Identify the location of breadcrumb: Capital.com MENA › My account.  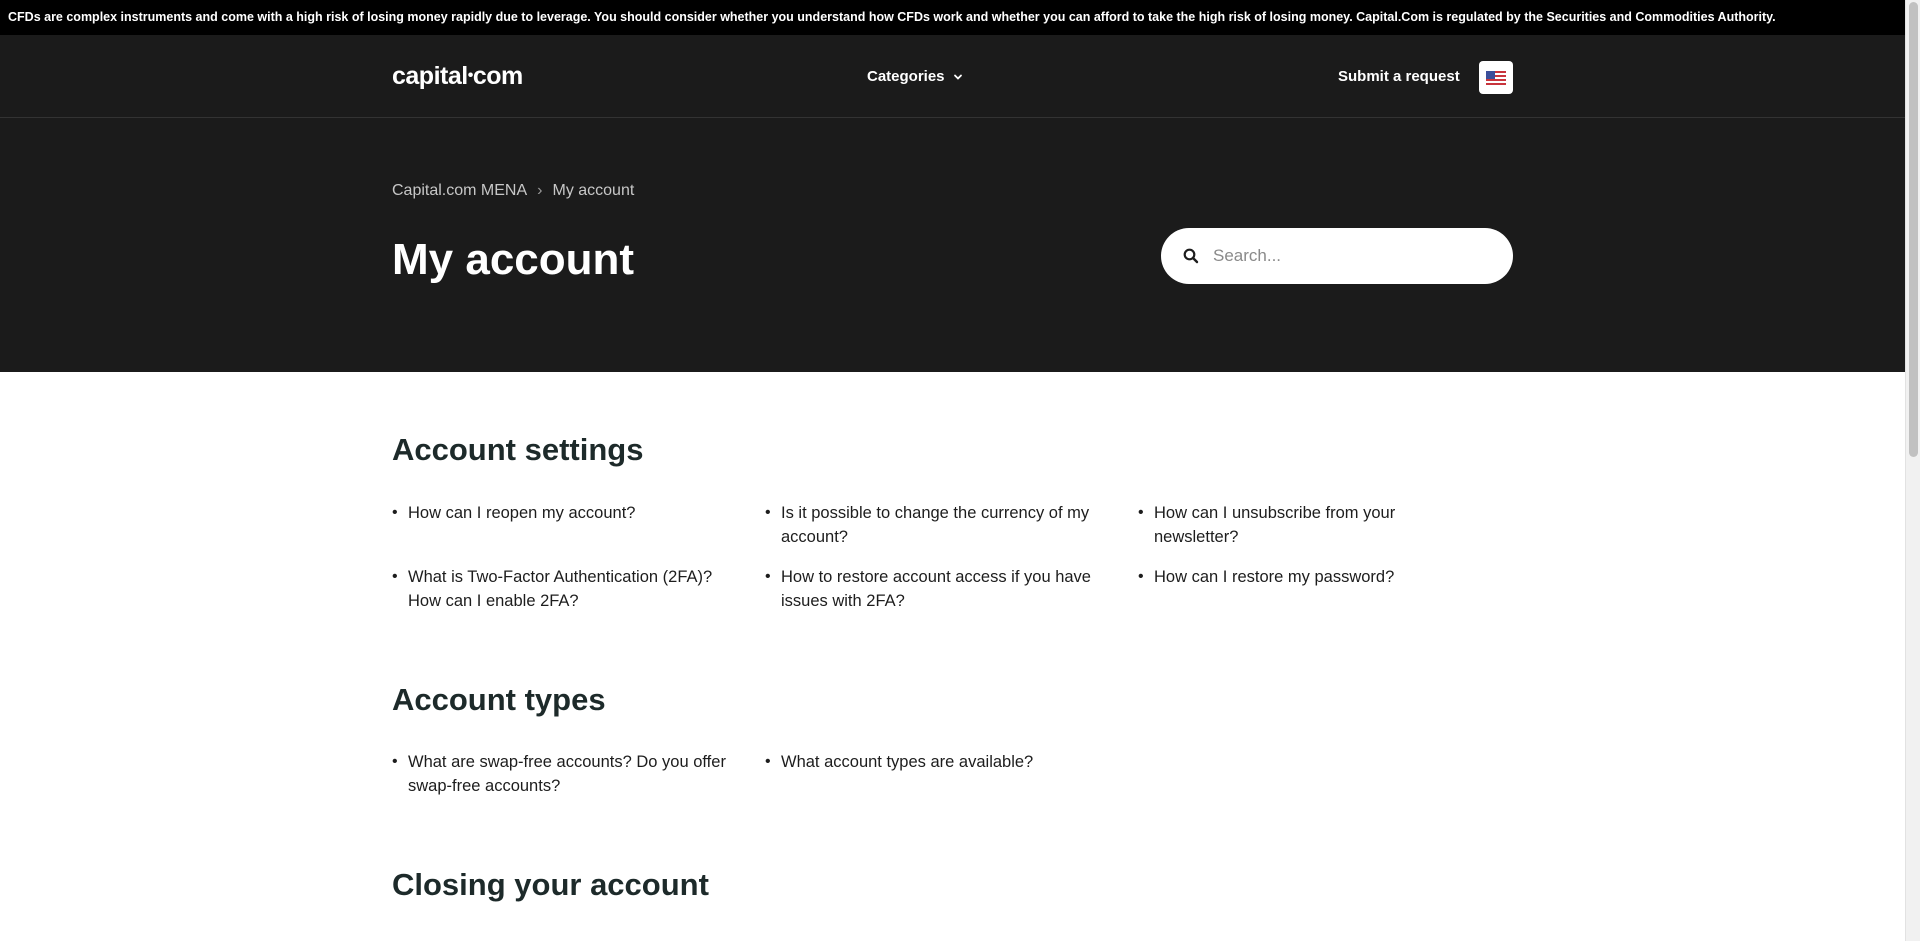
(513, 191).